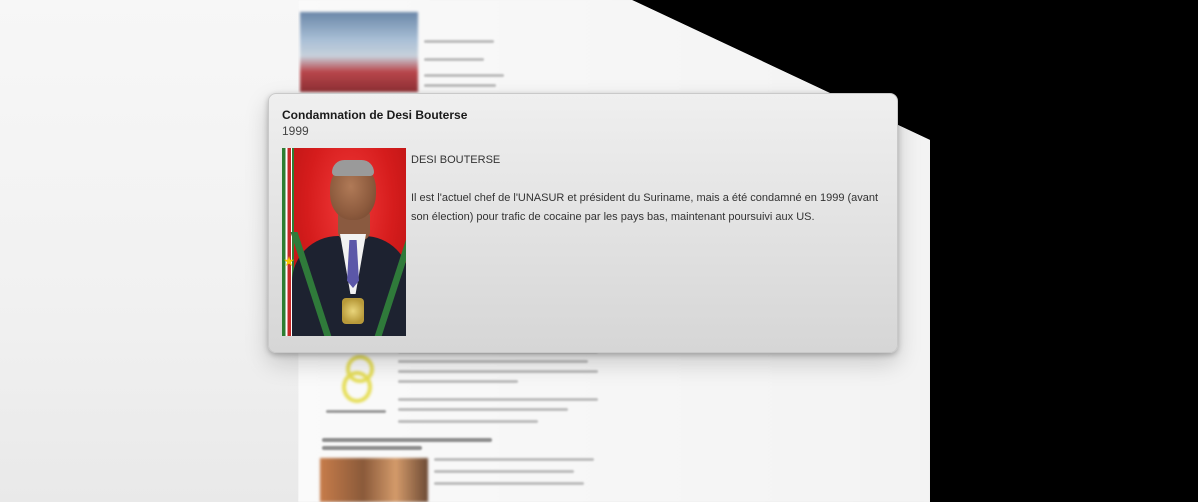 The width and height of the screenshot is (1198, 502). Describe the element at coordinates (456, 160) in the screenshot. I see `person-name: DESI BOUTERSE` at that location.